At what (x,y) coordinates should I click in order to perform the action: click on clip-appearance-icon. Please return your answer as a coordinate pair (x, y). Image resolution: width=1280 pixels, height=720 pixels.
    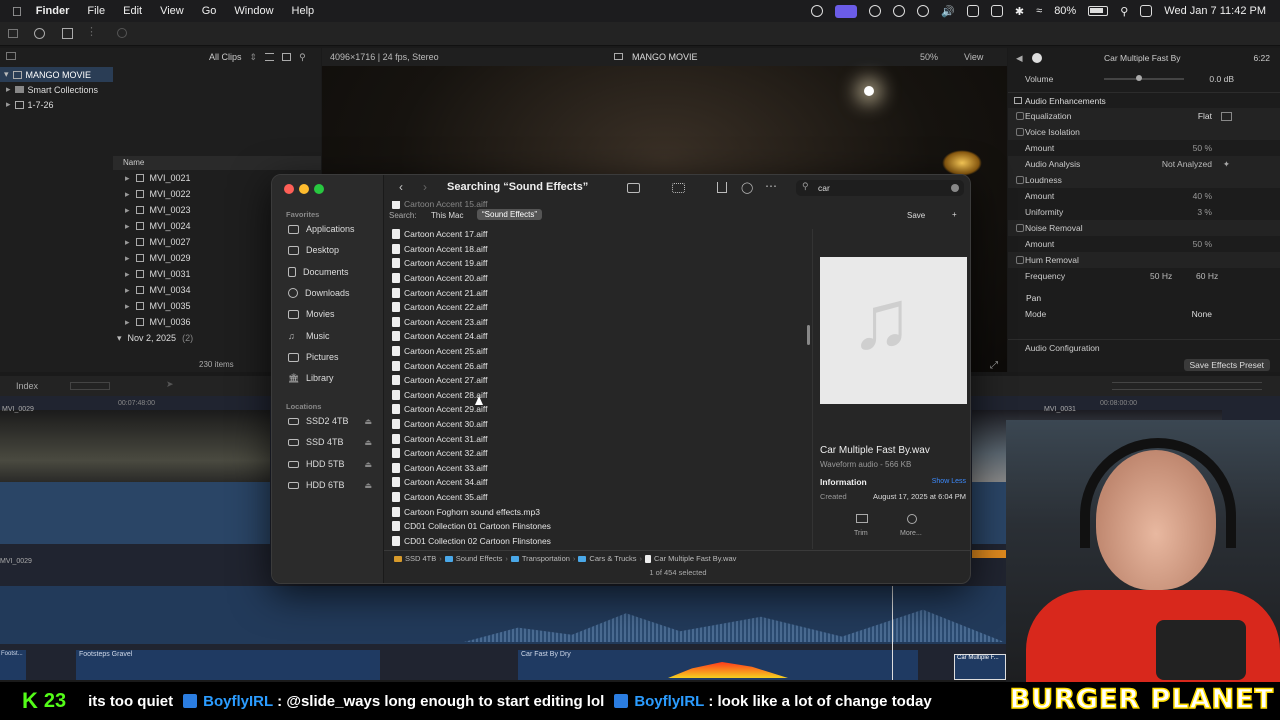
    Looking at the image, I should click on (287, 57).